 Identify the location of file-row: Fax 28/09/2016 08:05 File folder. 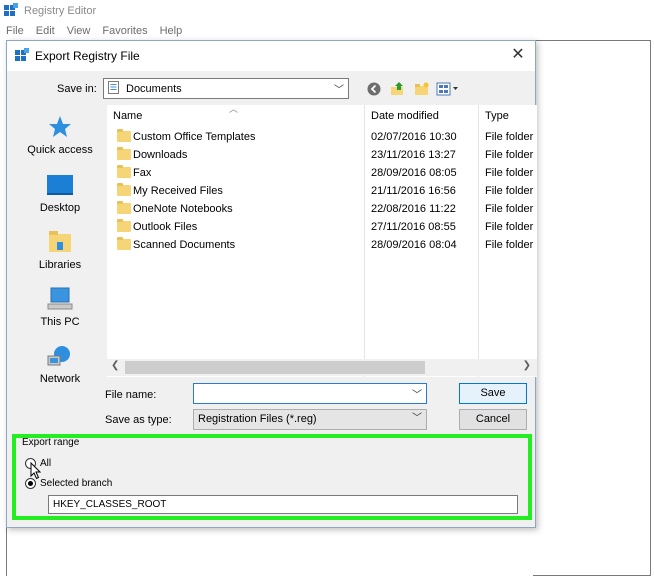
(322, 173).